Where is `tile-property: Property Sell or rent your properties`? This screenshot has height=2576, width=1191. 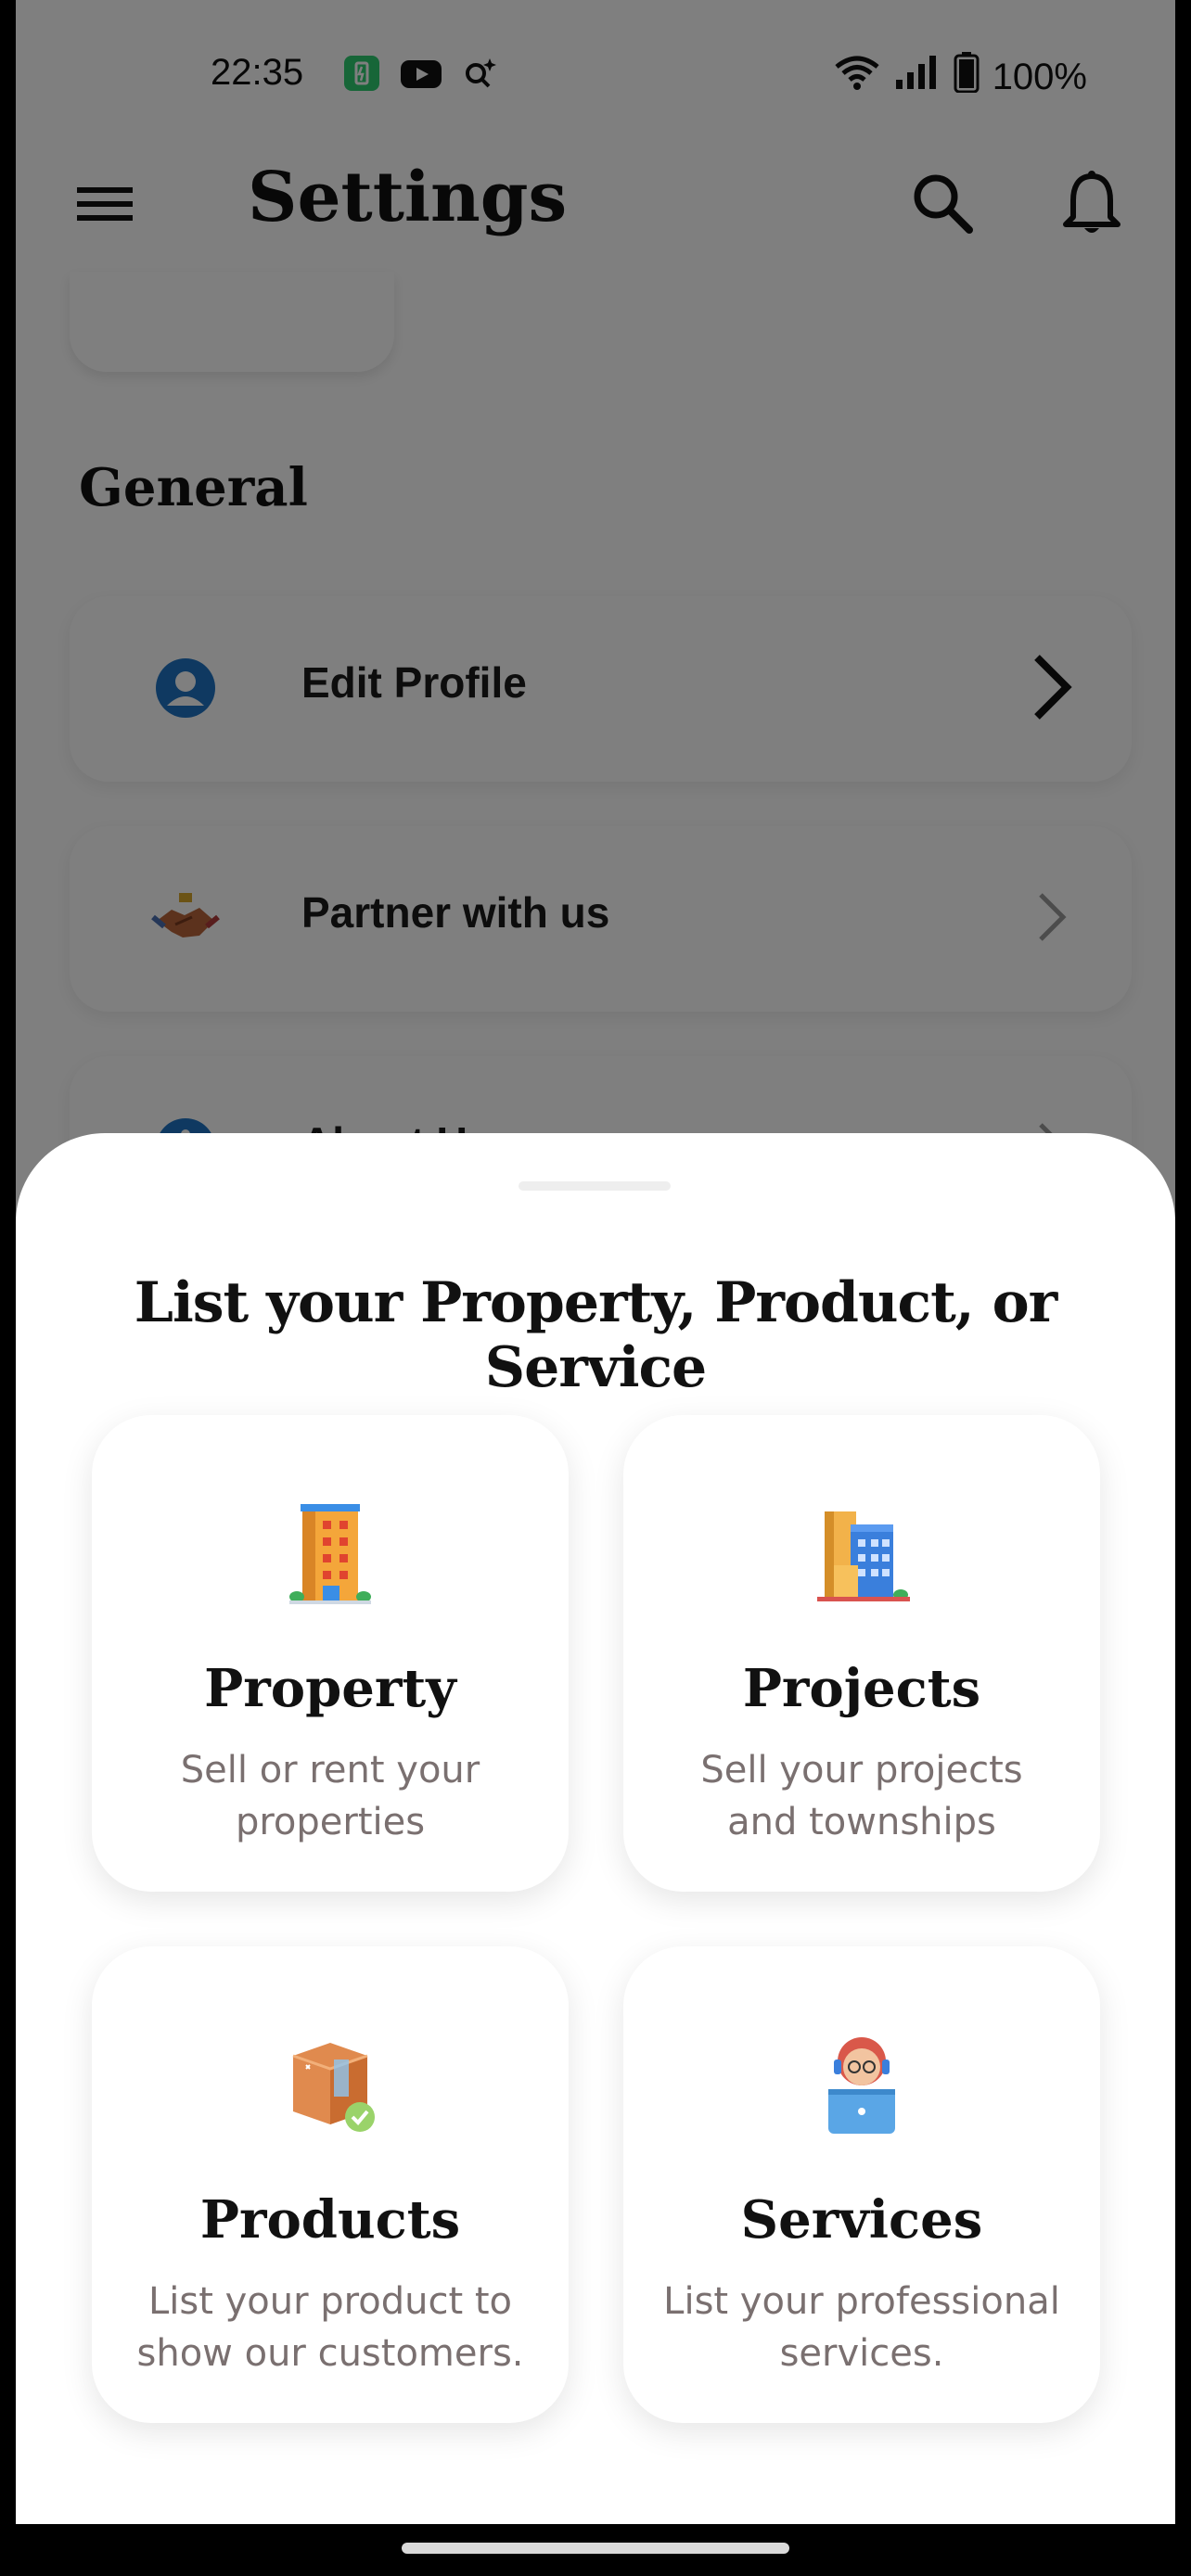
tile-property: Property Sell or rent your properties is located at coordinates (330, 1653).